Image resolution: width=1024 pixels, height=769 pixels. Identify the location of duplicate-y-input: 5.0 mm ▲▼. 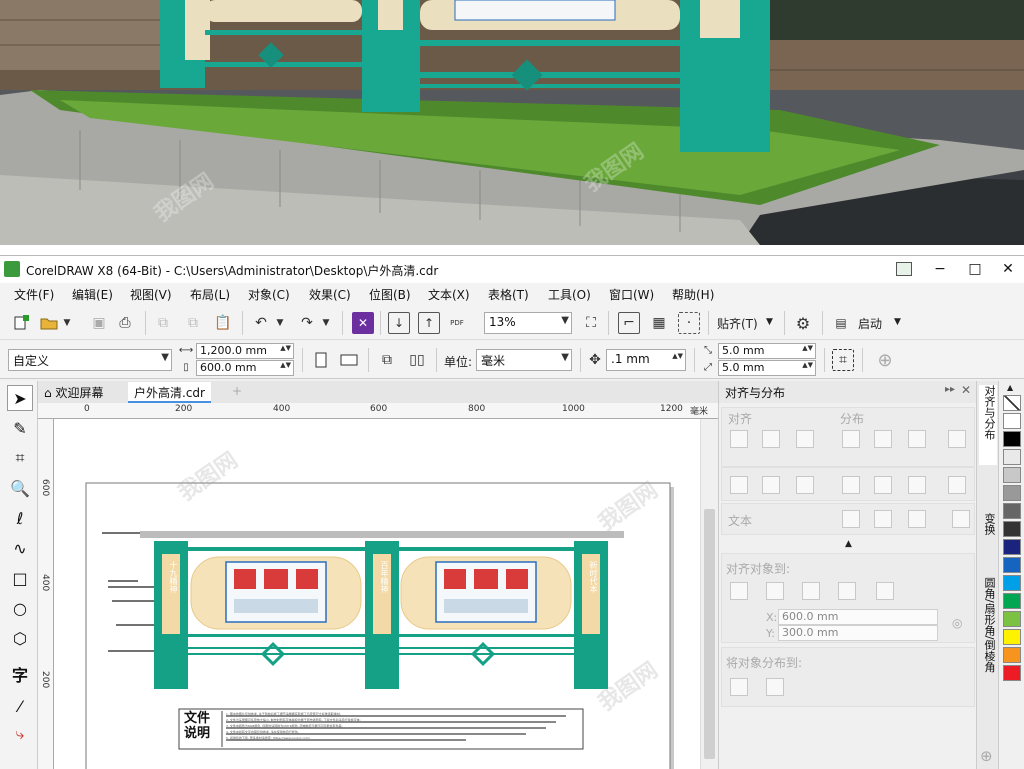
(767, 368).